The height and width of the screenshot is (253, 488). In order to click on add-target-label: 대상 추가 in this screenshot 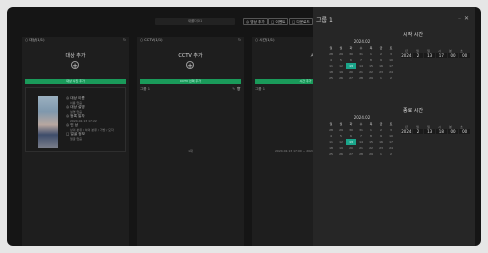, I will do `click(75, 56)`.